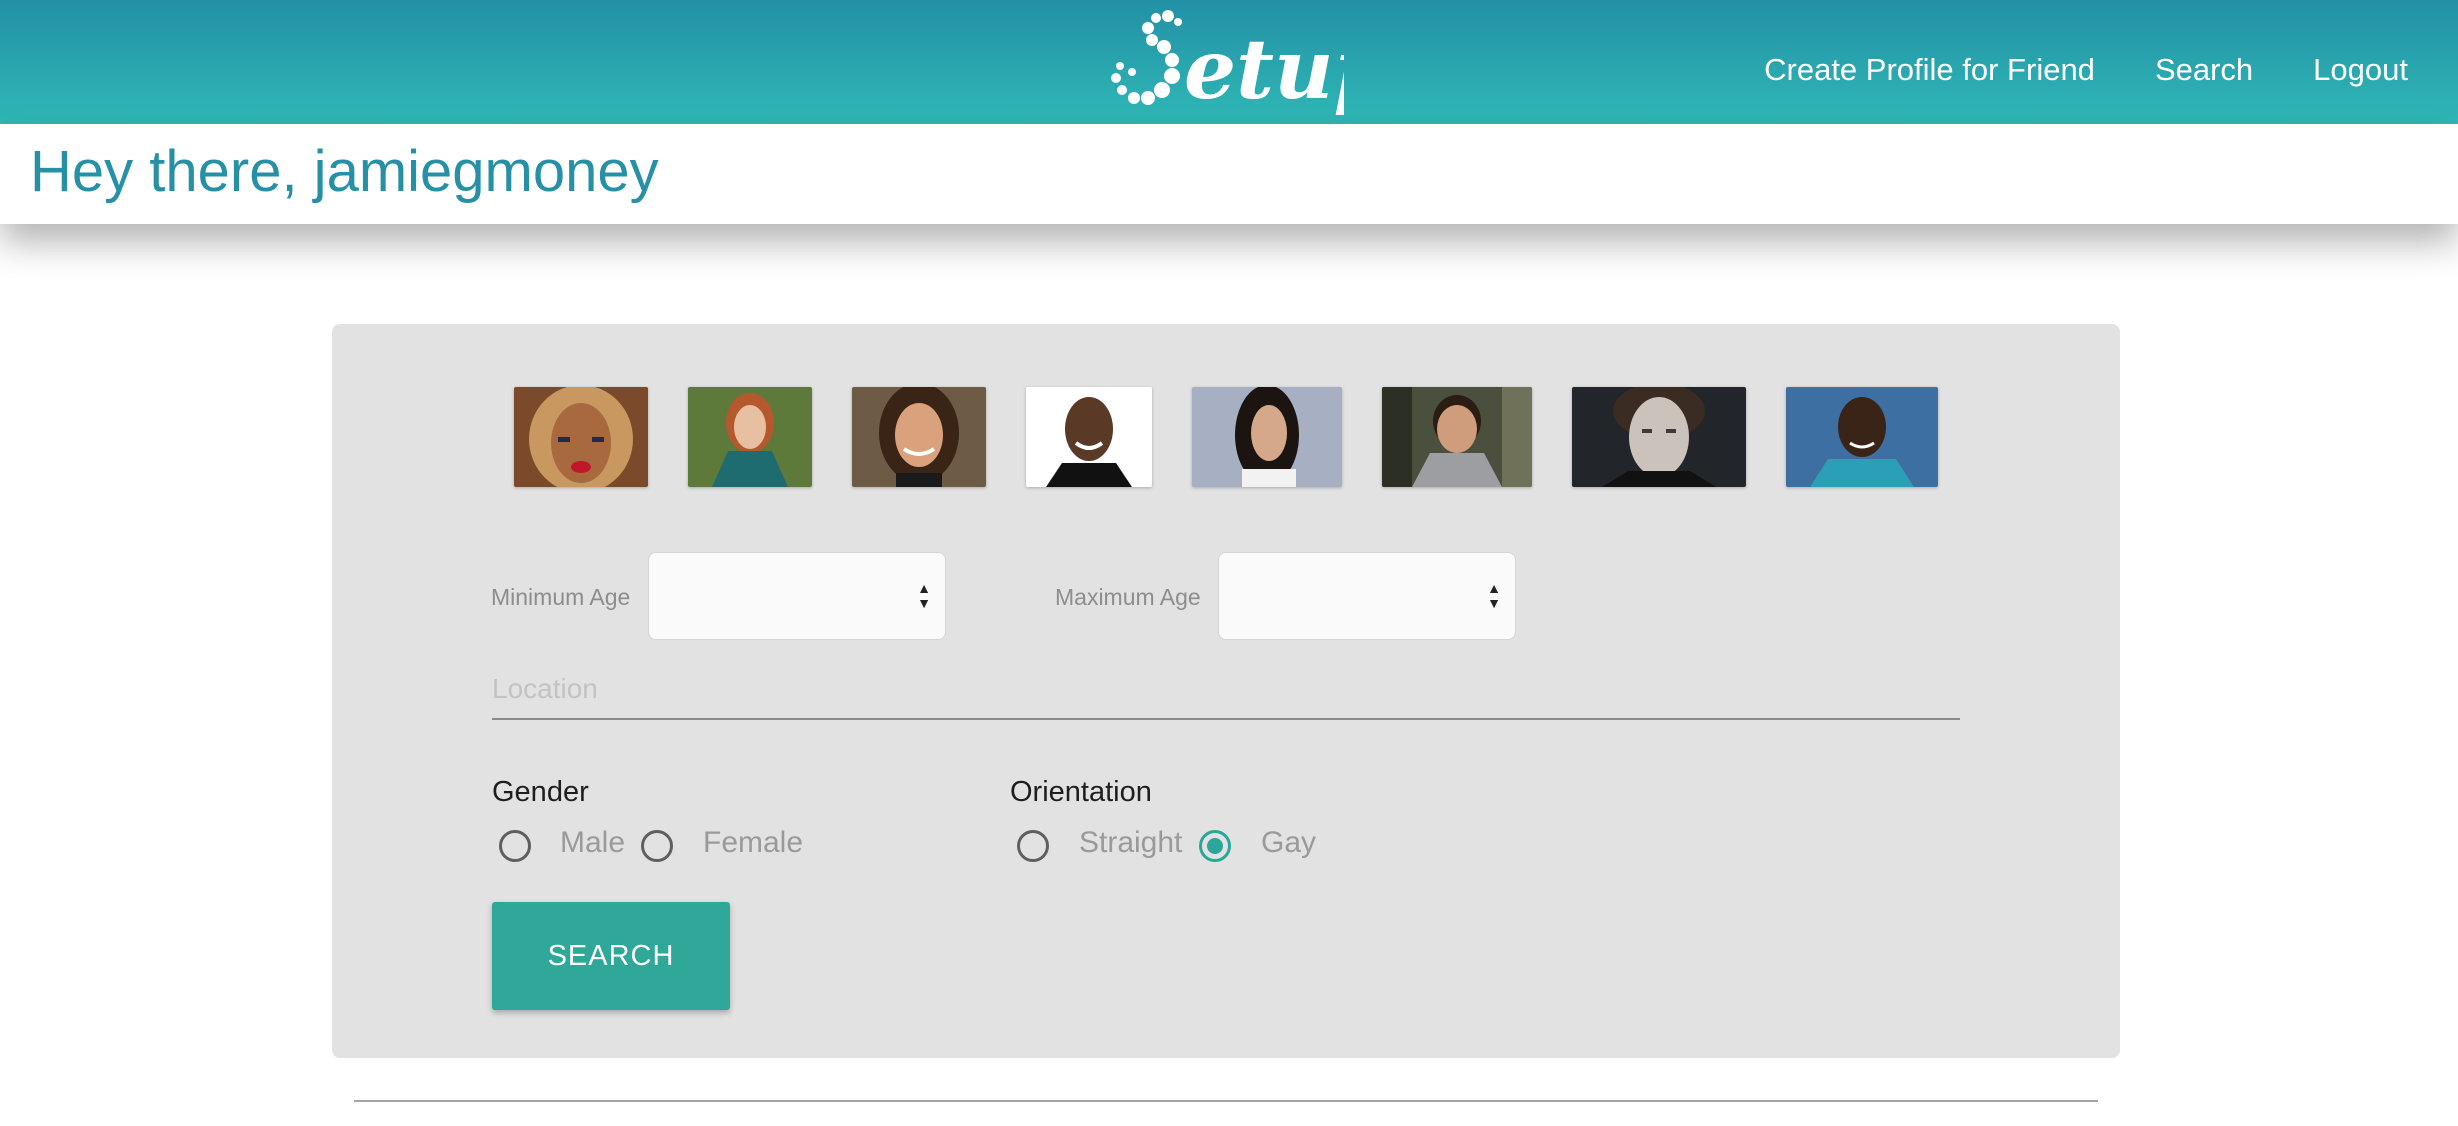  Describe the element at coordinates (561, 597) in the screenshot. I see `min-age-label: Minimum Age` at that location.